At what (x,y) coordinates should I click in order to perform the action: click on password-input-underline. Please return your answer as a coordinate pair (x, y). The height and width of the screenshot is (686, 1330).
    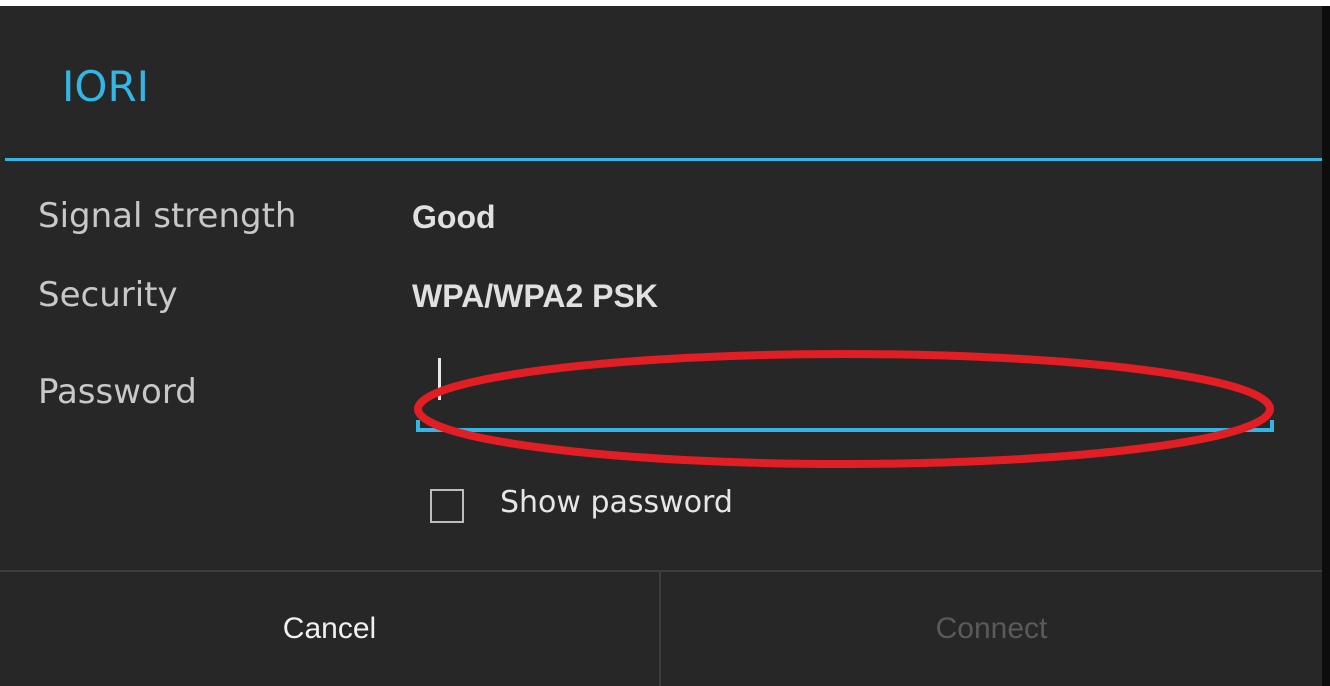
    Looking at the image, I should click on (845, 430).